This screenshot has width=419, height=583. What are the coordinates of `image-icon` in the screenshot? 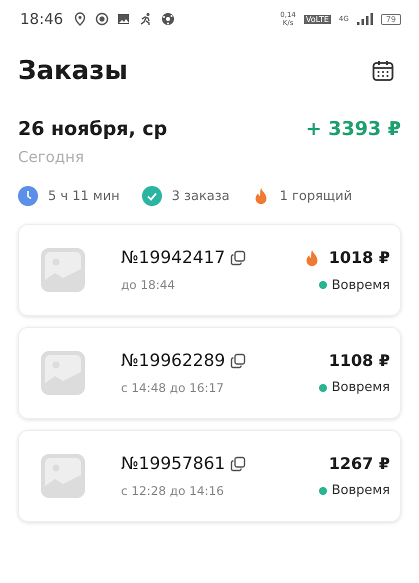 It's located at (124, 19).